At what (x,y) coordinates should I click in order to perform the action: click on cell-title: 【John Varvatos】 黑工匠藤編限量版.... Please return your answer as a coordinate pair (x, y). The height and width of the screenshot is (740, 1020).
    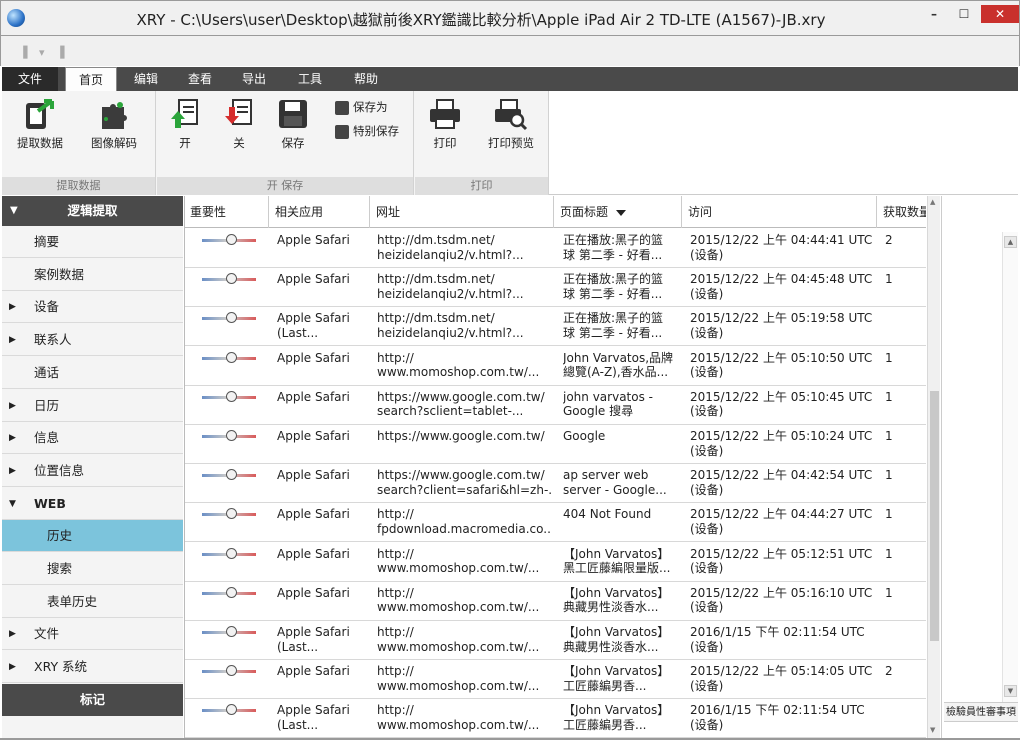
    Looking at the image, I should click on (621, 561).